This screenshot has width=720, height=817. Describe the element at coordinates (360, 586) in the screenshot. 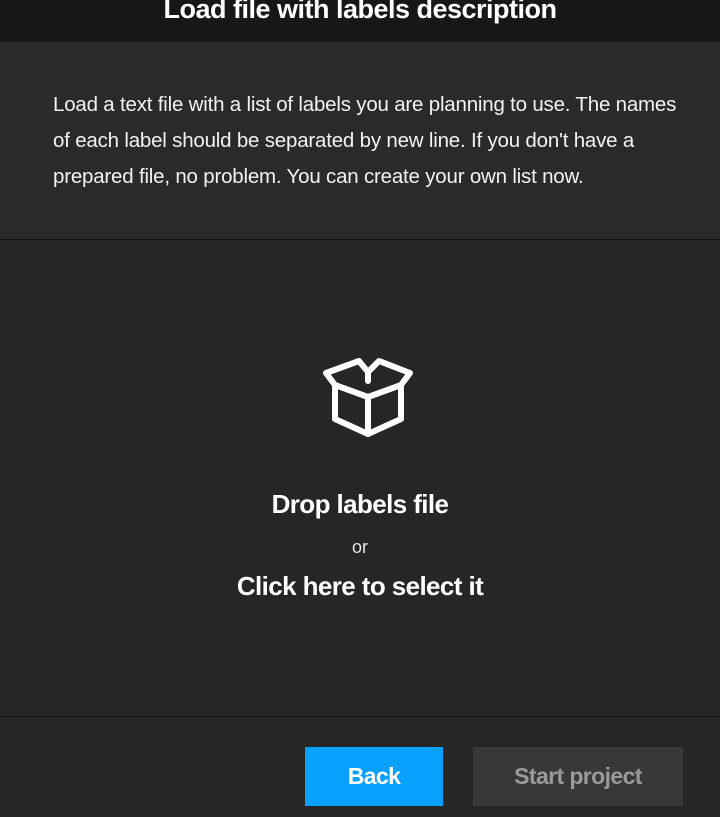

I see `select-file-link: Click here to select it` at that location.